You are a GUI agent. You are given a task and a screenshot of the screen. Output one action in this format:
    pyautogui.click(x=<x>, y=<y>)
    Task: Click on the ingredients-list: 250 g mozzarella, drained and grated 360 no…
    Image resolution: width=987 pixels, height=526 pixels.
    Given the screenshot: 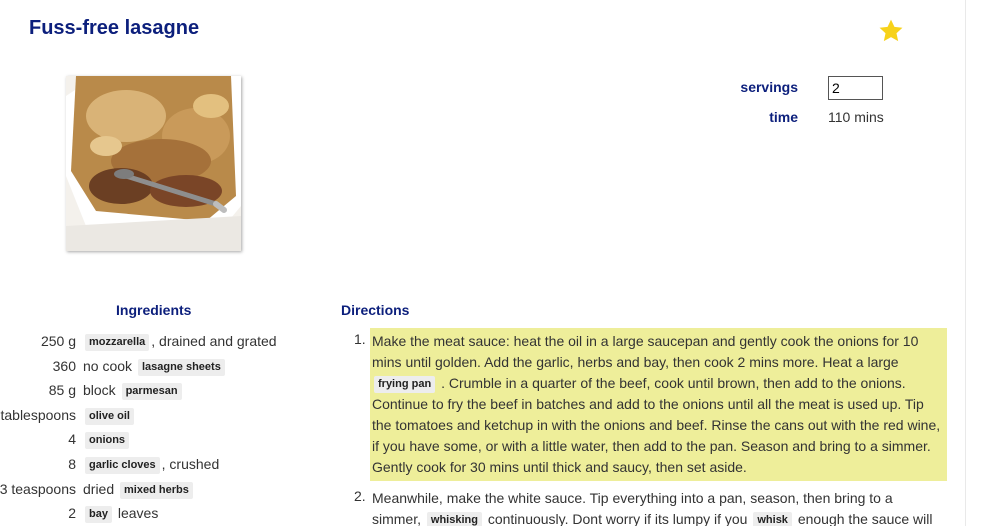 What is the action you would take?
    pyautogui.click(x=165, y=428)
    